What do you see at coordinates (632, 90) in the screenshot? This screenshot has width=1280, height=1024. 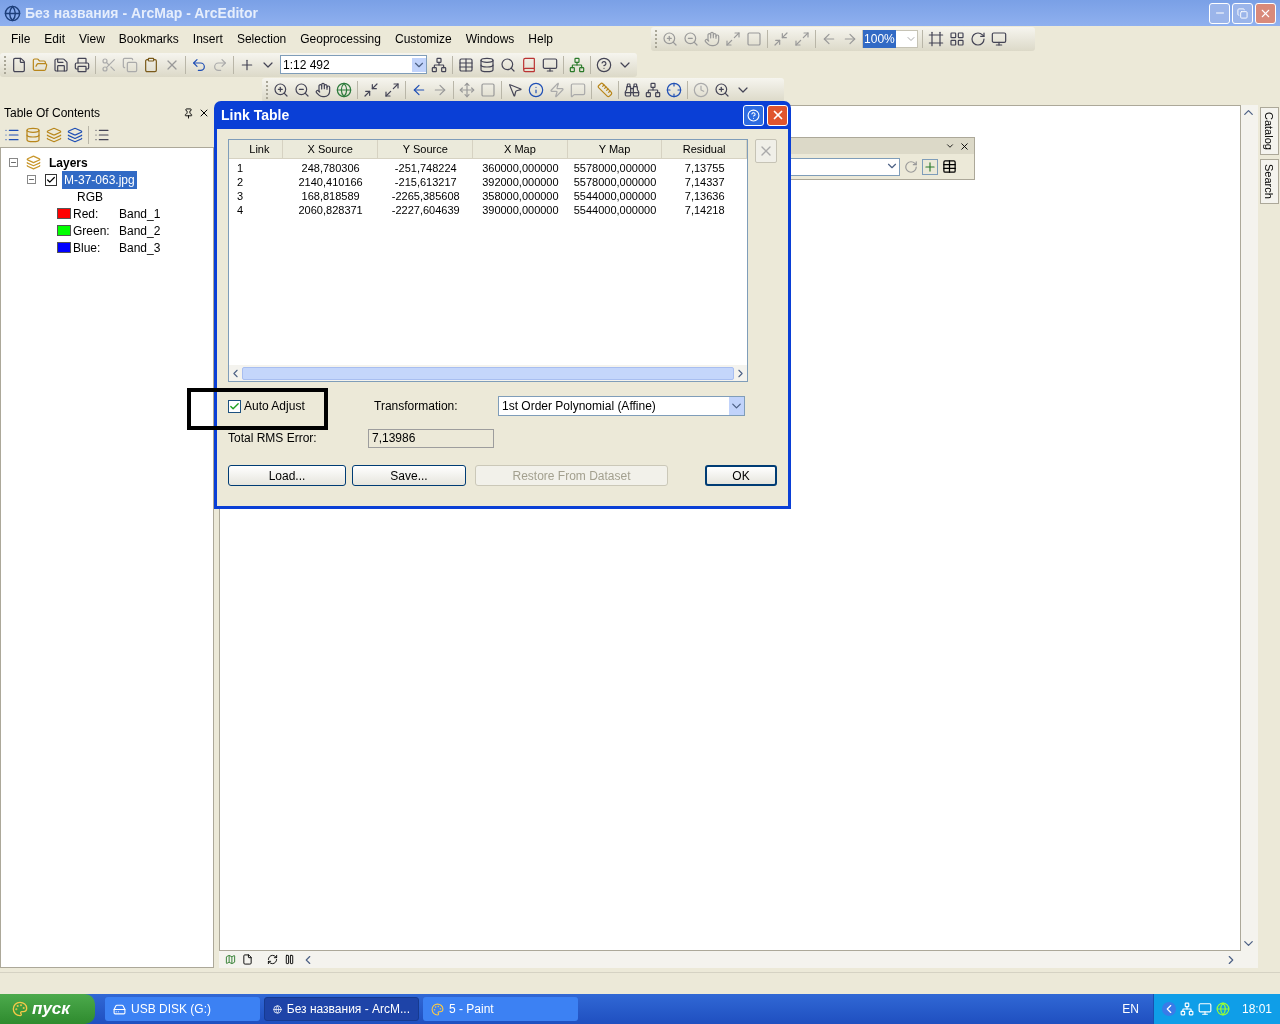 I see `find-icon` at bounding box center [632, 90].